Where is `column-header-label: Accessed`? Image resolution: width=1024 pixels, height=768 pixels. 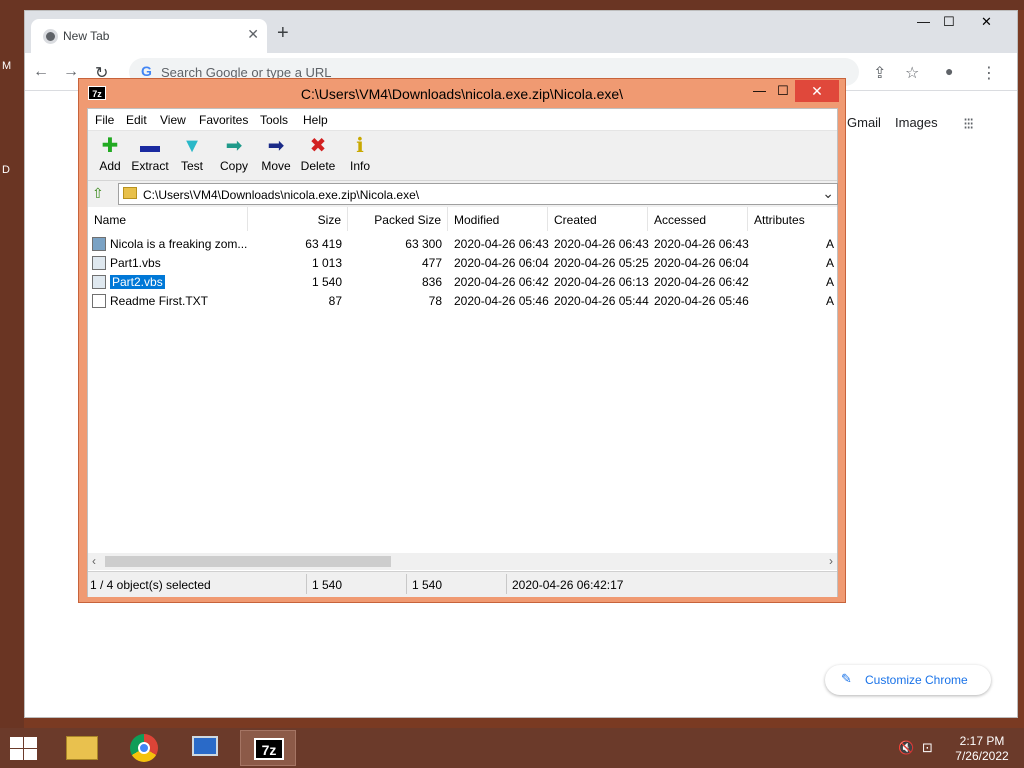 column-header-label: Accessed is located at coordinates (680, 220).